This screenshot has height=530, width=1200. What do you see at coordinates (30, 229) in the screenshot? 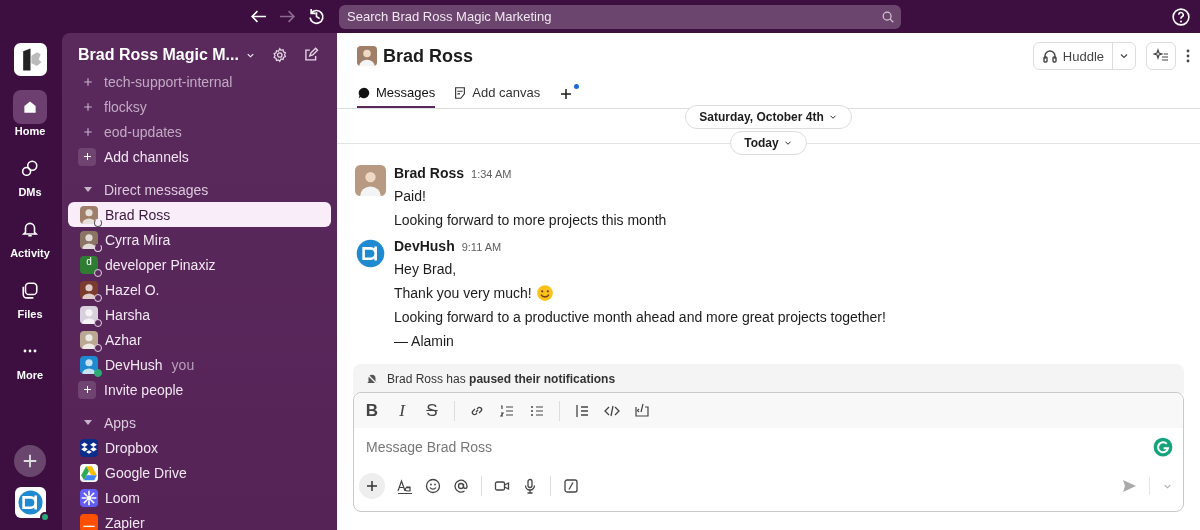
I see `bell-icon` at bounding box center [30, 229].